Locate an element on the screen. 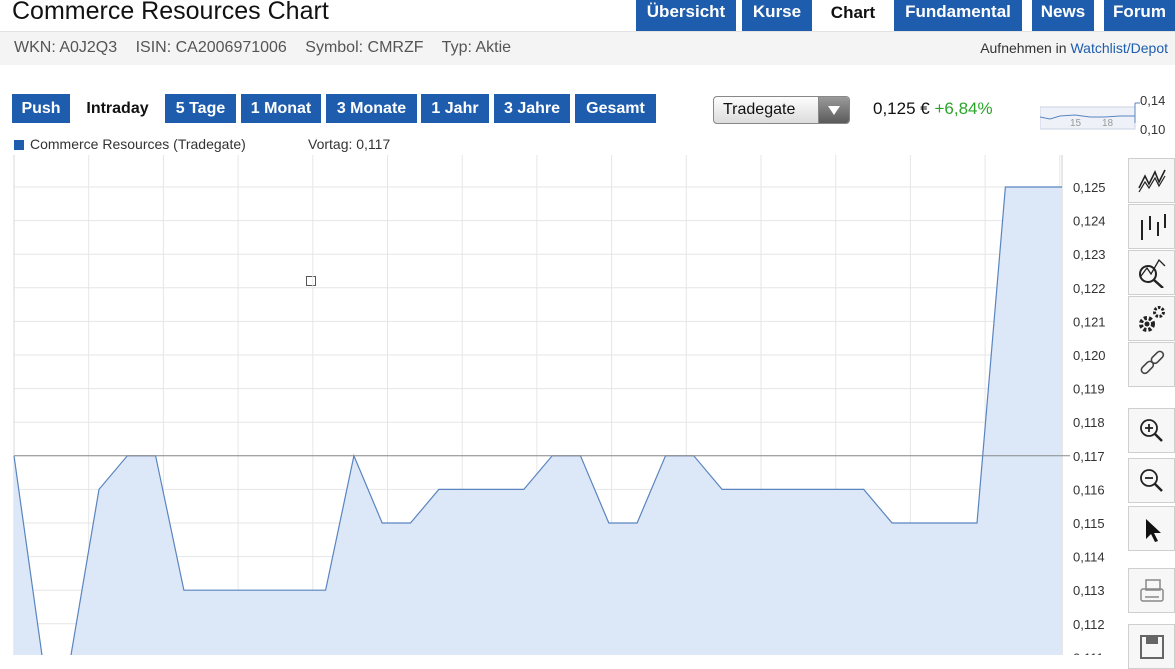 This screenshot has height=669, width=1175. tab-chart: Chart is located at coordinates (853, 15).